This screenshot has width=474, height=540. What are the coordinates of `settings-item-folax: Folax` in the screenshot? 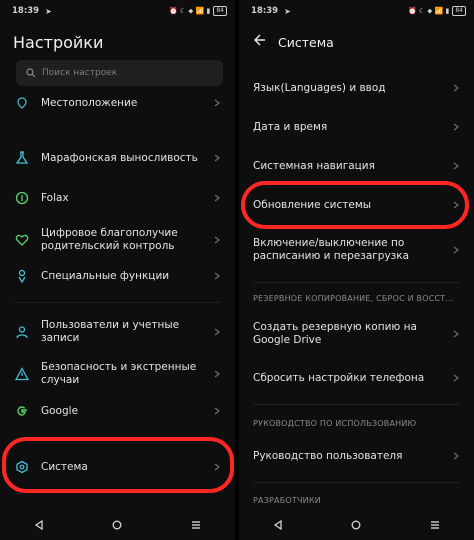 It's located at (117, 198).